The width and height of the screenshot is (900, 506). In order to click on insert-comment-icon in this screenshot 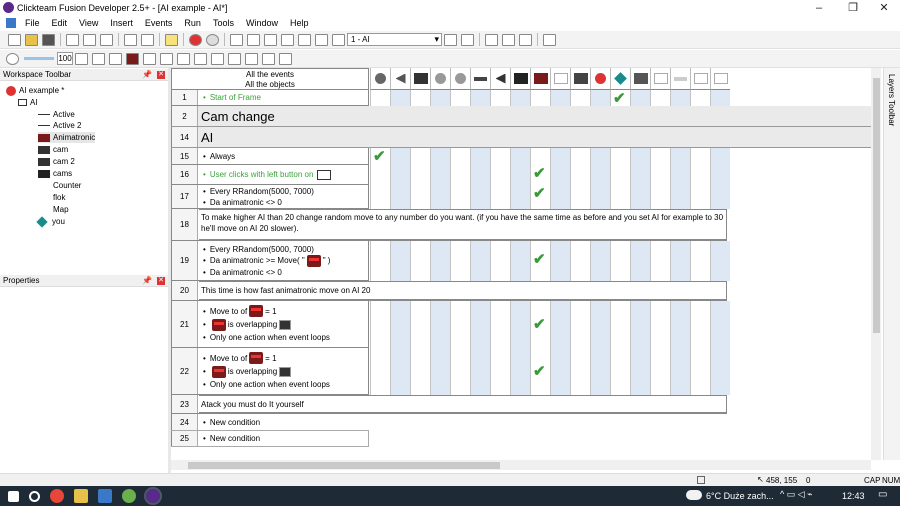, I will do `click(200, 58)`.